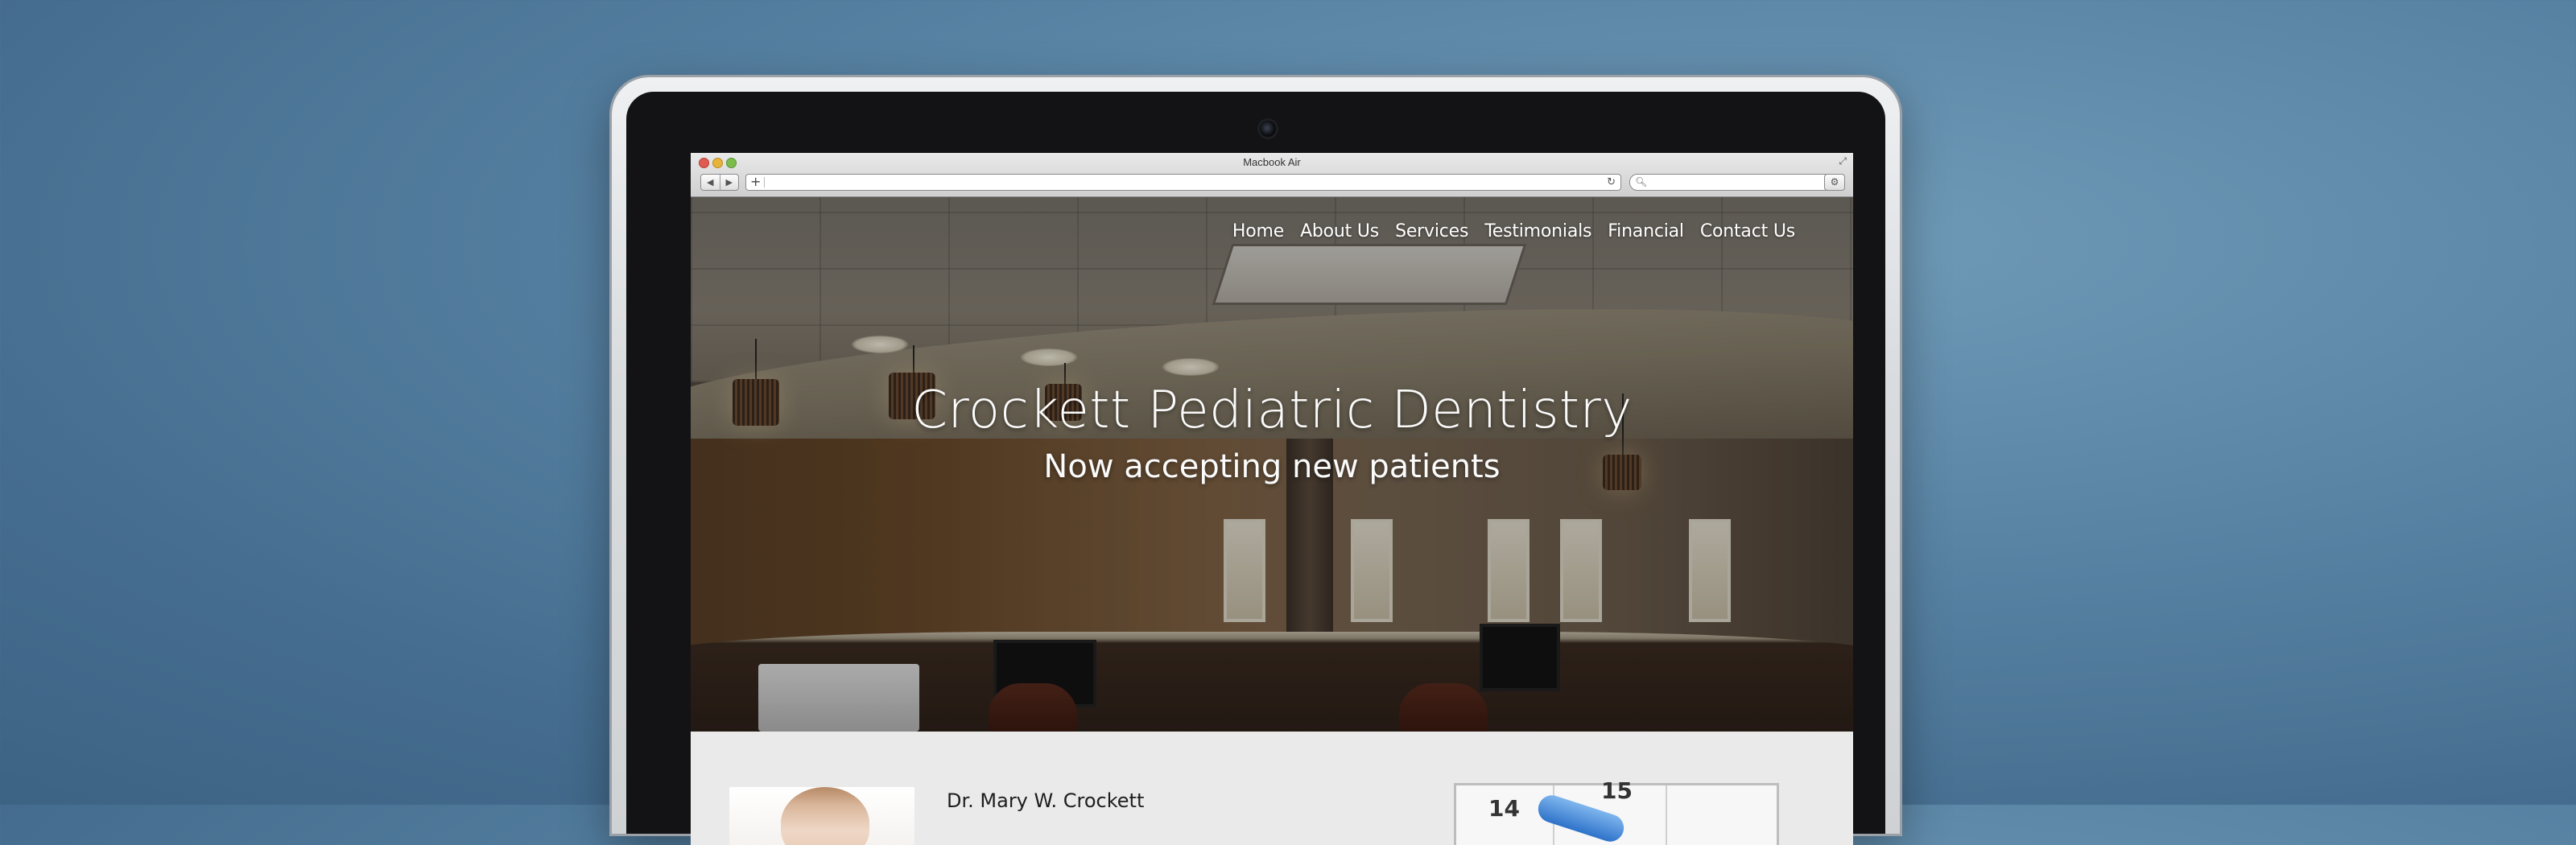 The image size is (2576, 845). I want to click on calendar-date: 15, so click(1617, 790).